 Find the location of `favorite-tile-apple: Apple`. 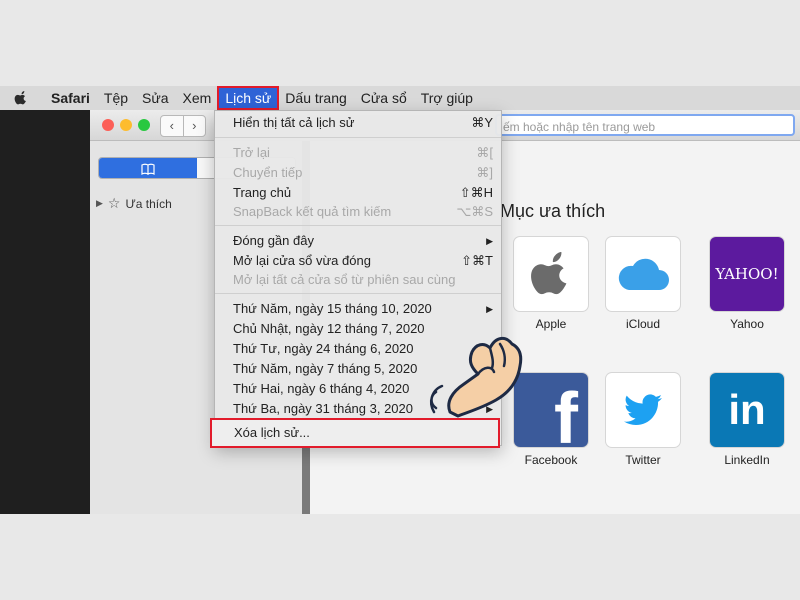

favorite-tile-apple: Apple is located at coordinates (551, 284).